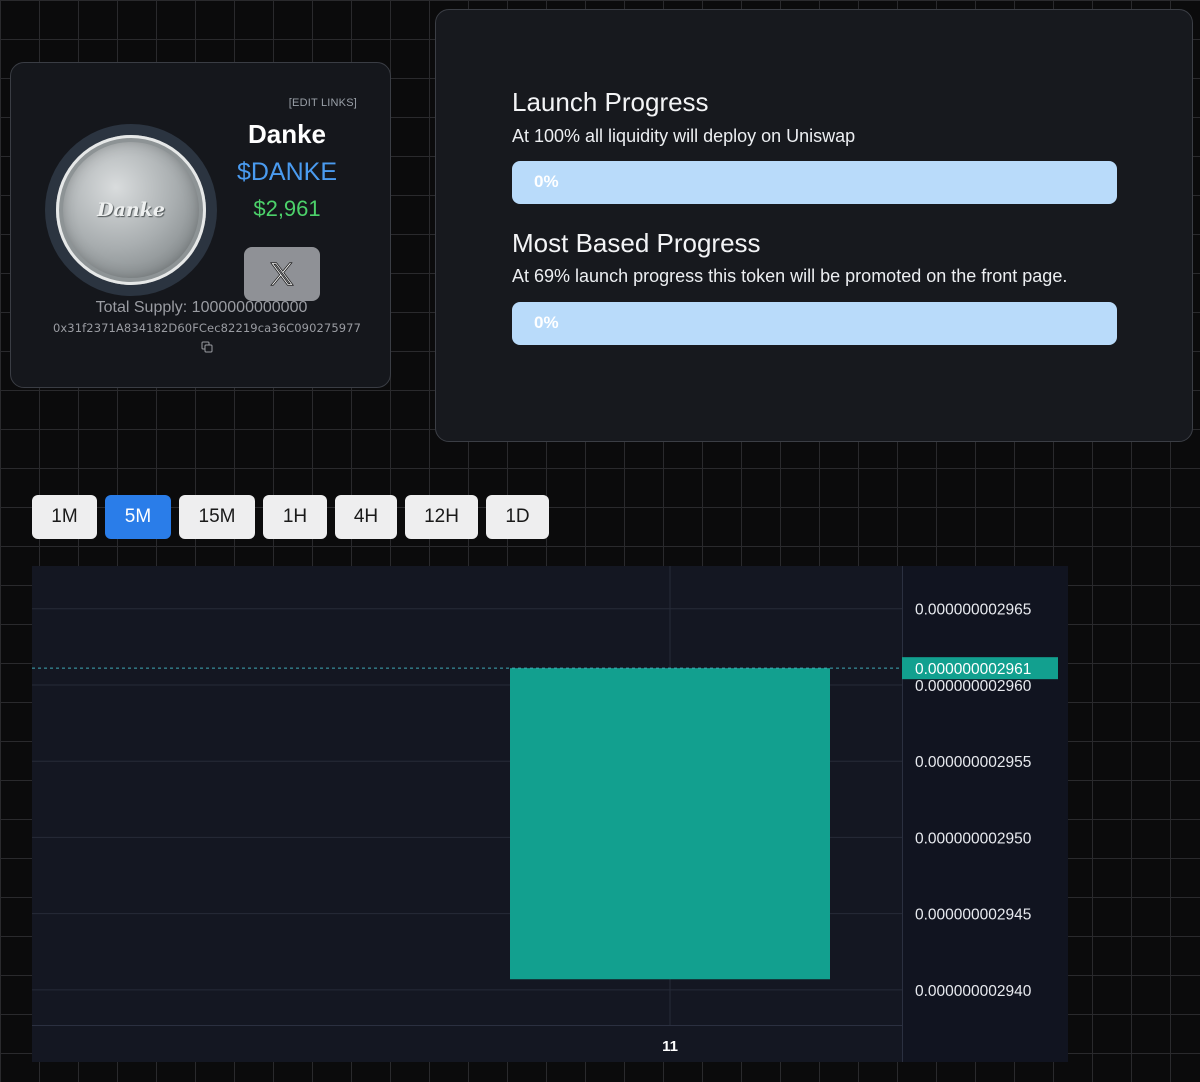  What do you see at coordinates (973, 669) in the screenshot?
I see `current-price-label: 0.000000002961` at bounding box center [973, 669].